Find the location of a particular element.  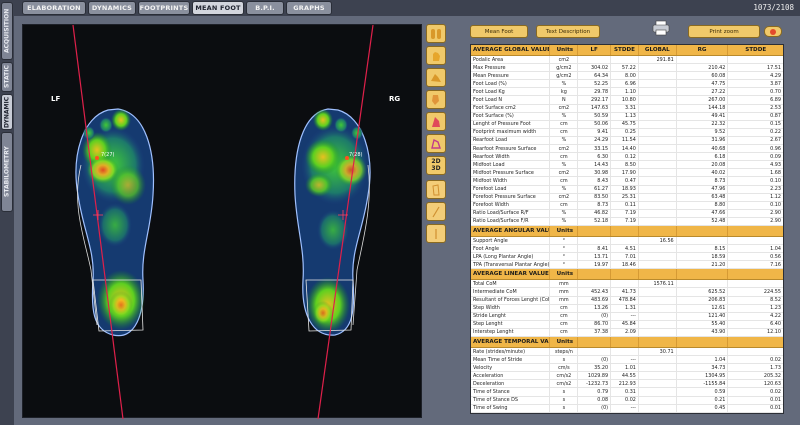

table-cell: 291.81 is located at coordinates (658, 60).